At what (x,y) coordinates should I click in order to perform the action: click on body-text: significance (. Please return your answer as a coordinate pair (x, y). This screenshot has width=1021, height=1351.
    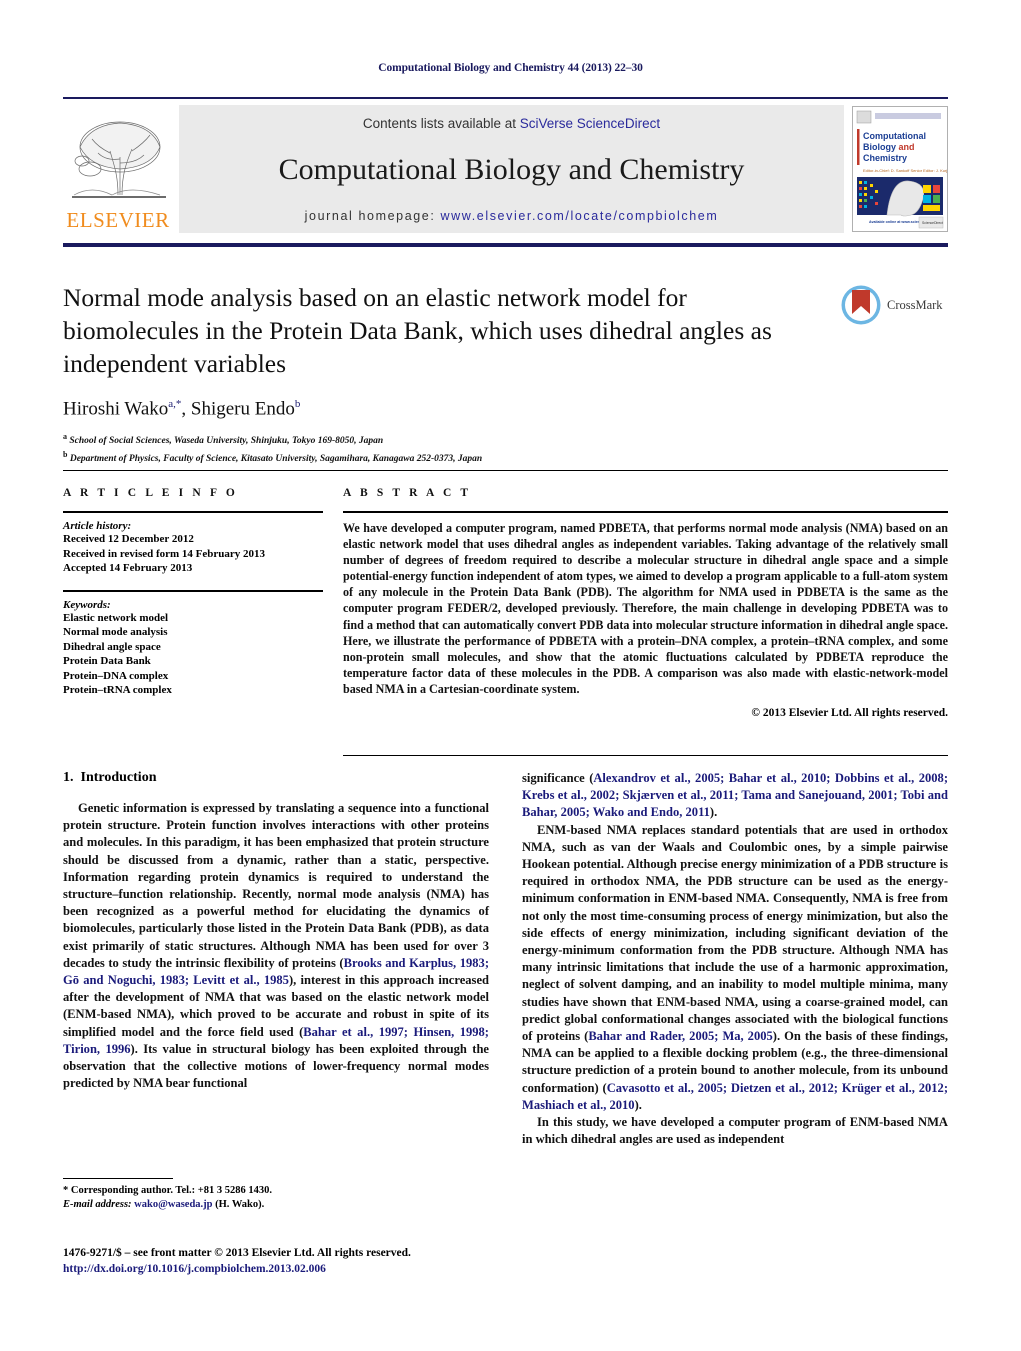
    Looking at the image, I should click on (558, 778).